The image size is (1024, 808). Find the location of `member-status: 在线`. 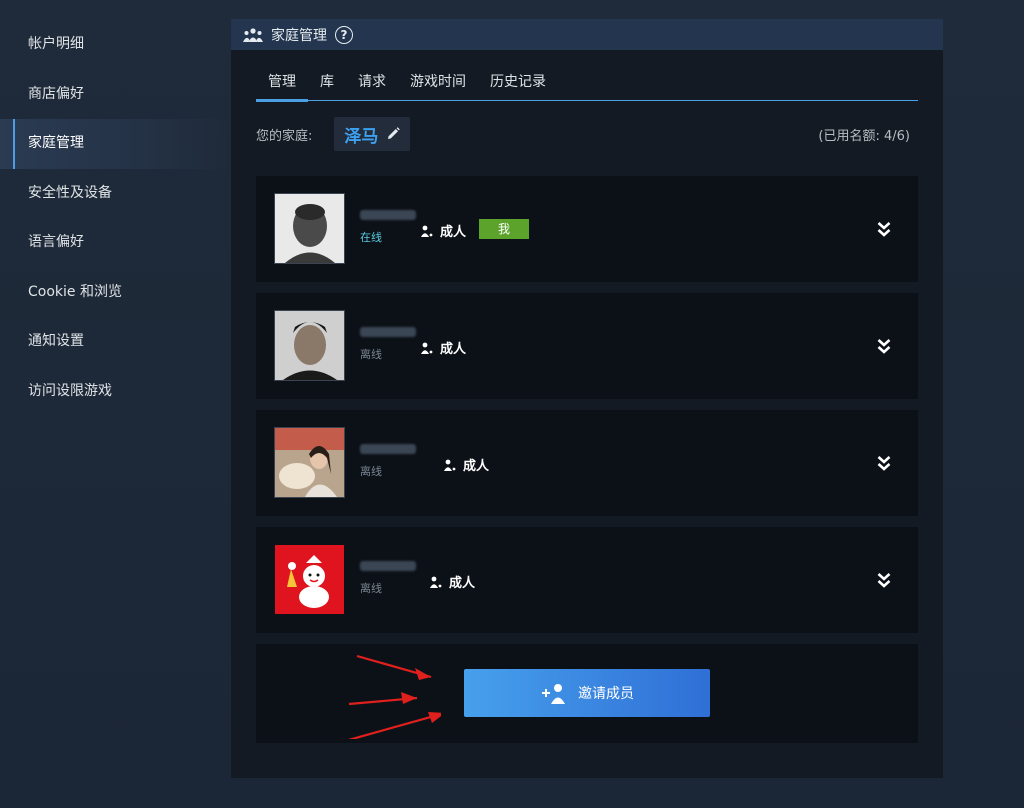

member-status: 在线 is located at coordinates (371, 237).